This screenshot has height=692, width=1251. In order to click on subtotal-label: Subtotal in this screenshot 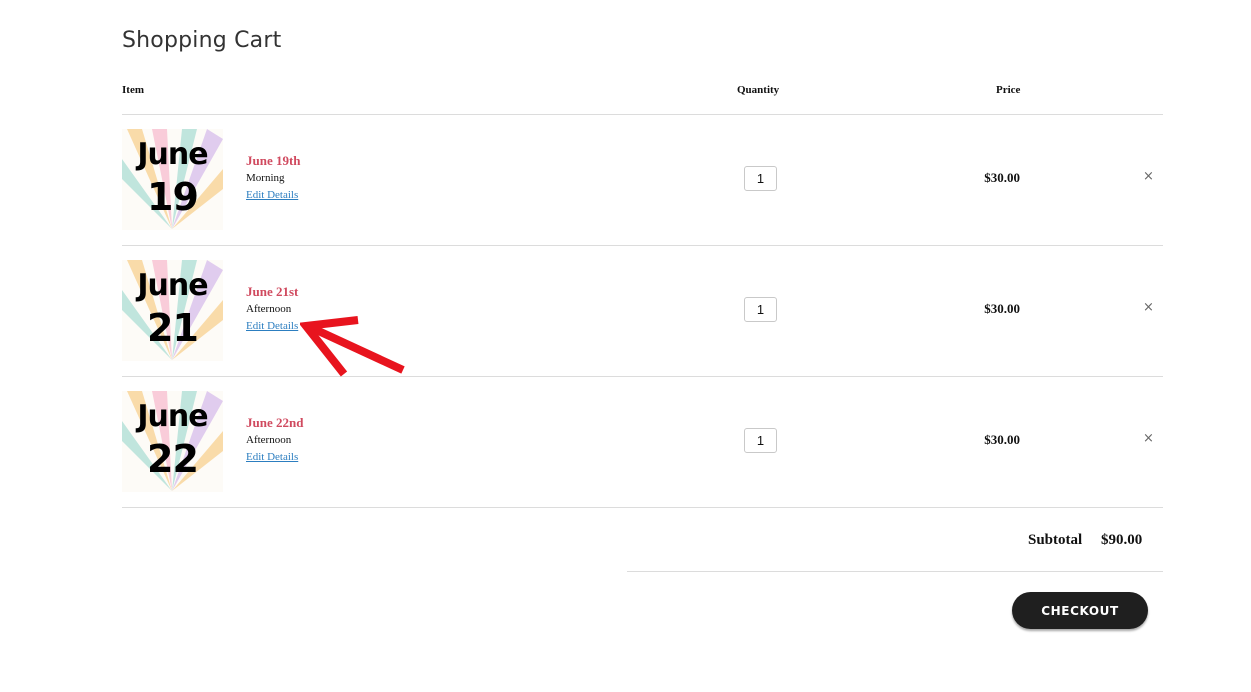, I will do `click(1055, 540)`.